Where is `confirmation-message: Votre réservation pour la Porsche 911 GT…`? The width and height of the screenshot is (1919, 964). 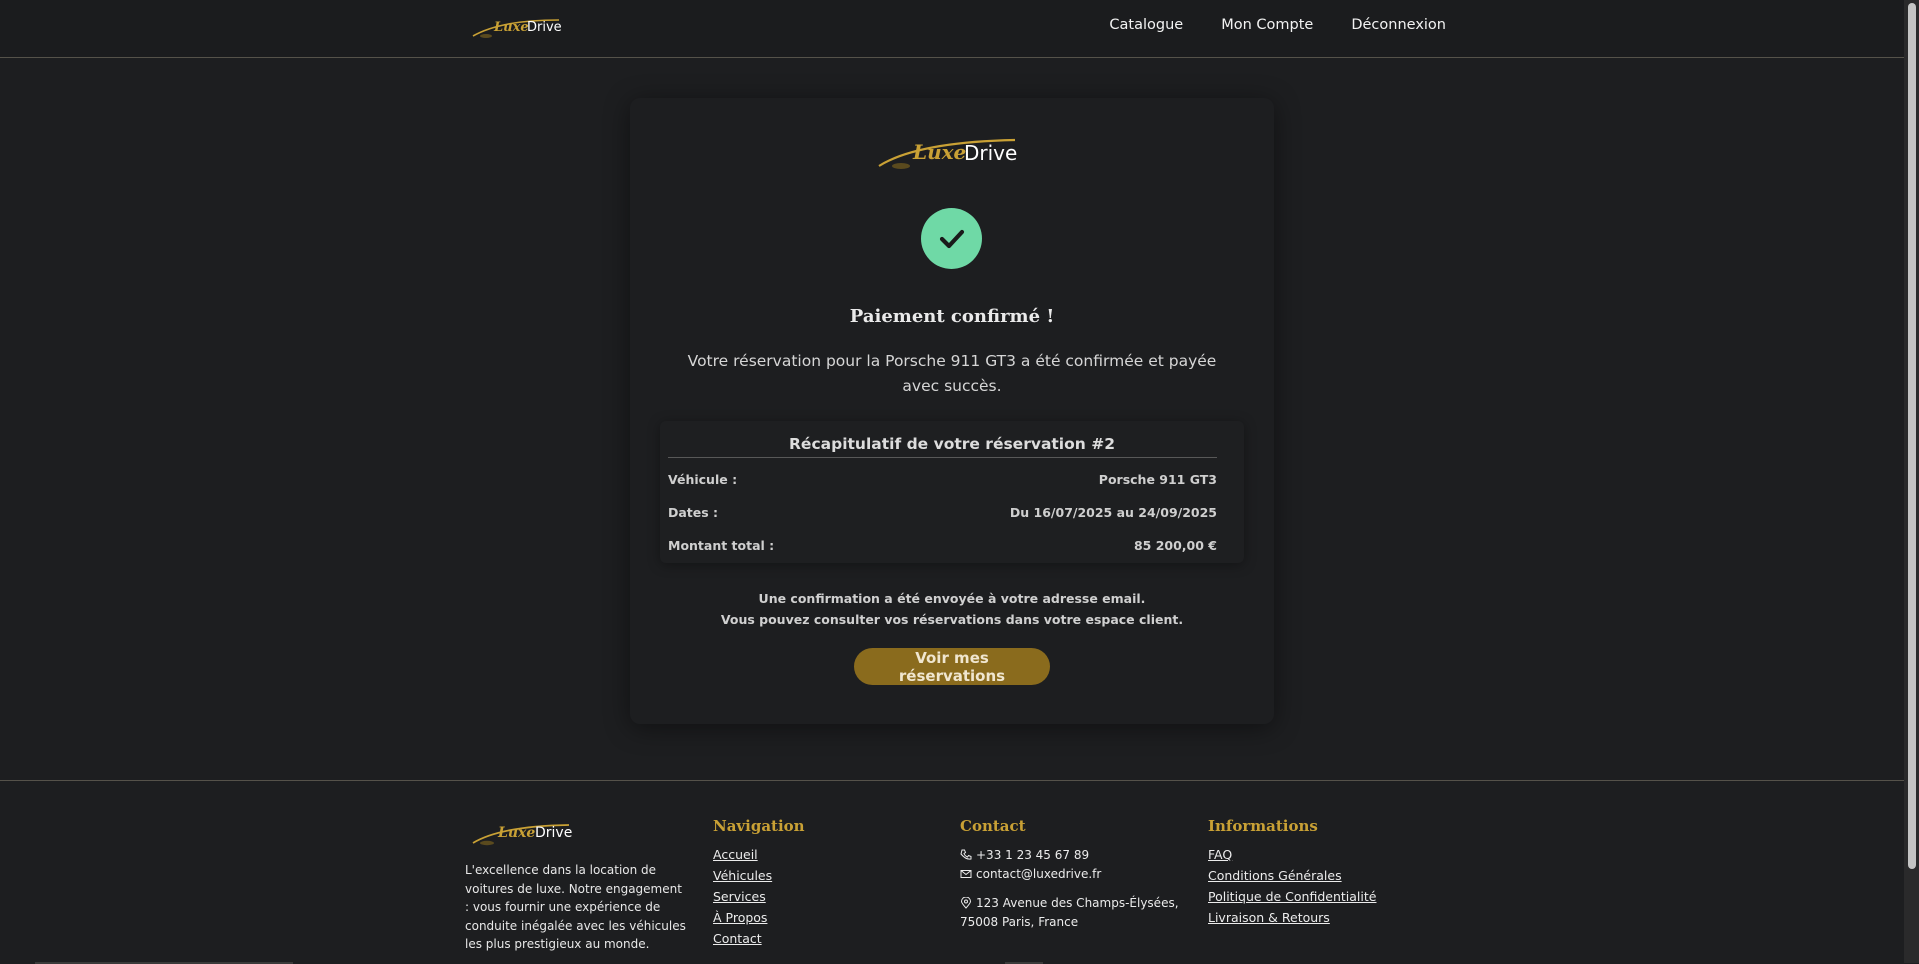
confirmation-message: Votre réservation pour la Porsche 911 GT… is located at coordinates (952, 373).